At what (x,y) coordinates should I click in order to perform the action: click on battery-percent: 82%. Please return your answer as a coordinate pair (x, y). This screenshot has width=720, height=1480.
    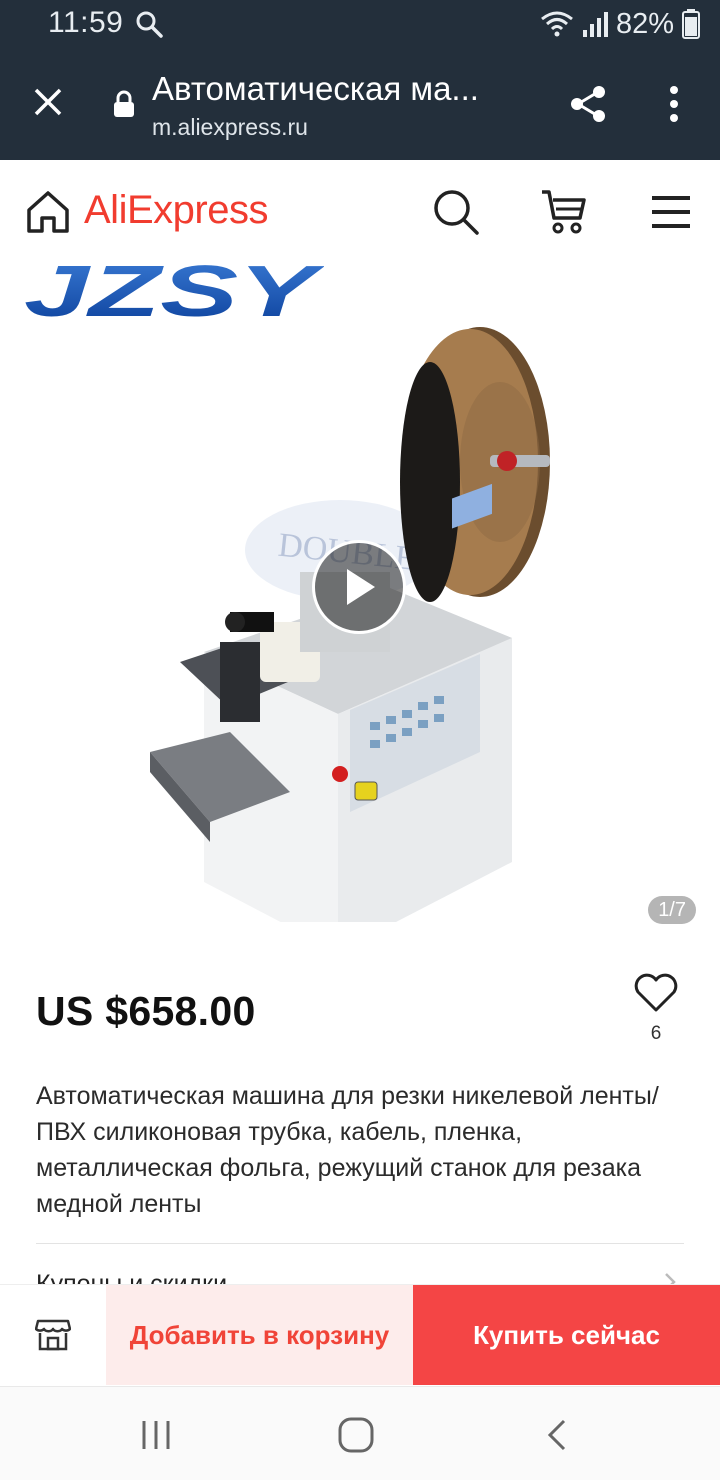
    Looking at the image, I should click on (644, 23).